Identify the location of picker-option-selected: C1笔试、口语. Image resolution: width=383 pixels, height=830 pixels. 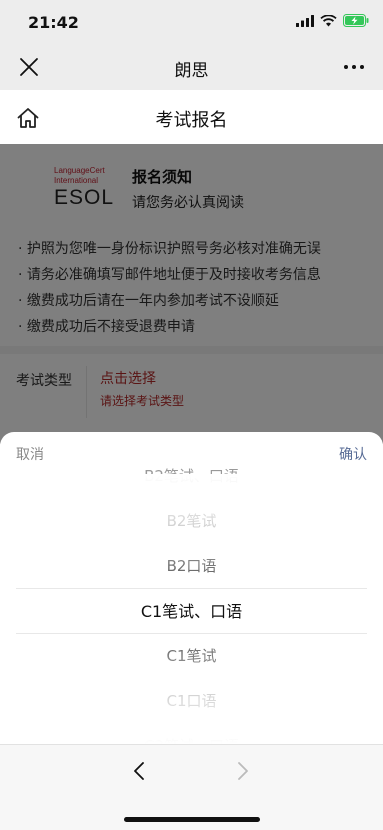
(191, 611).